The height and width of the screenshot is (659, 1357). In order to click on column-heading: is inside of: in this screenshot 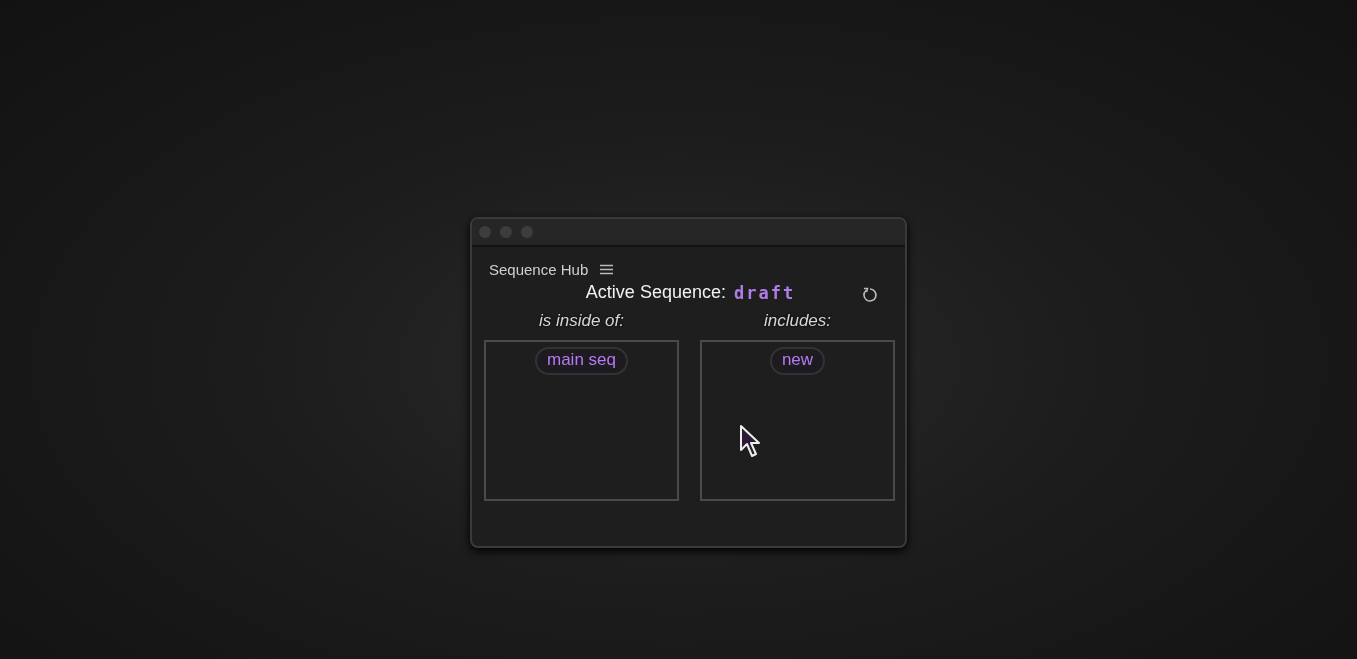, I will do `click(581, 321)`.